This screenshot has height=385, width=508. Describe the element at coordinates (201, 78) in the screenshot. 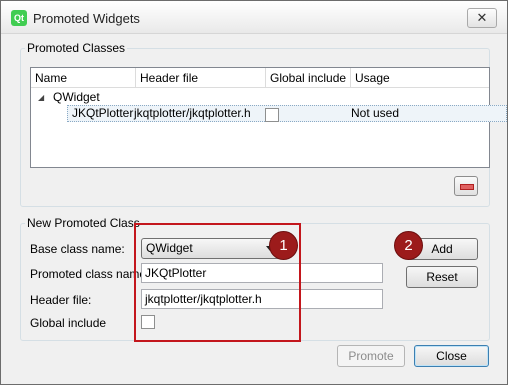

I see `column-header-header-file: Header file` at that location.